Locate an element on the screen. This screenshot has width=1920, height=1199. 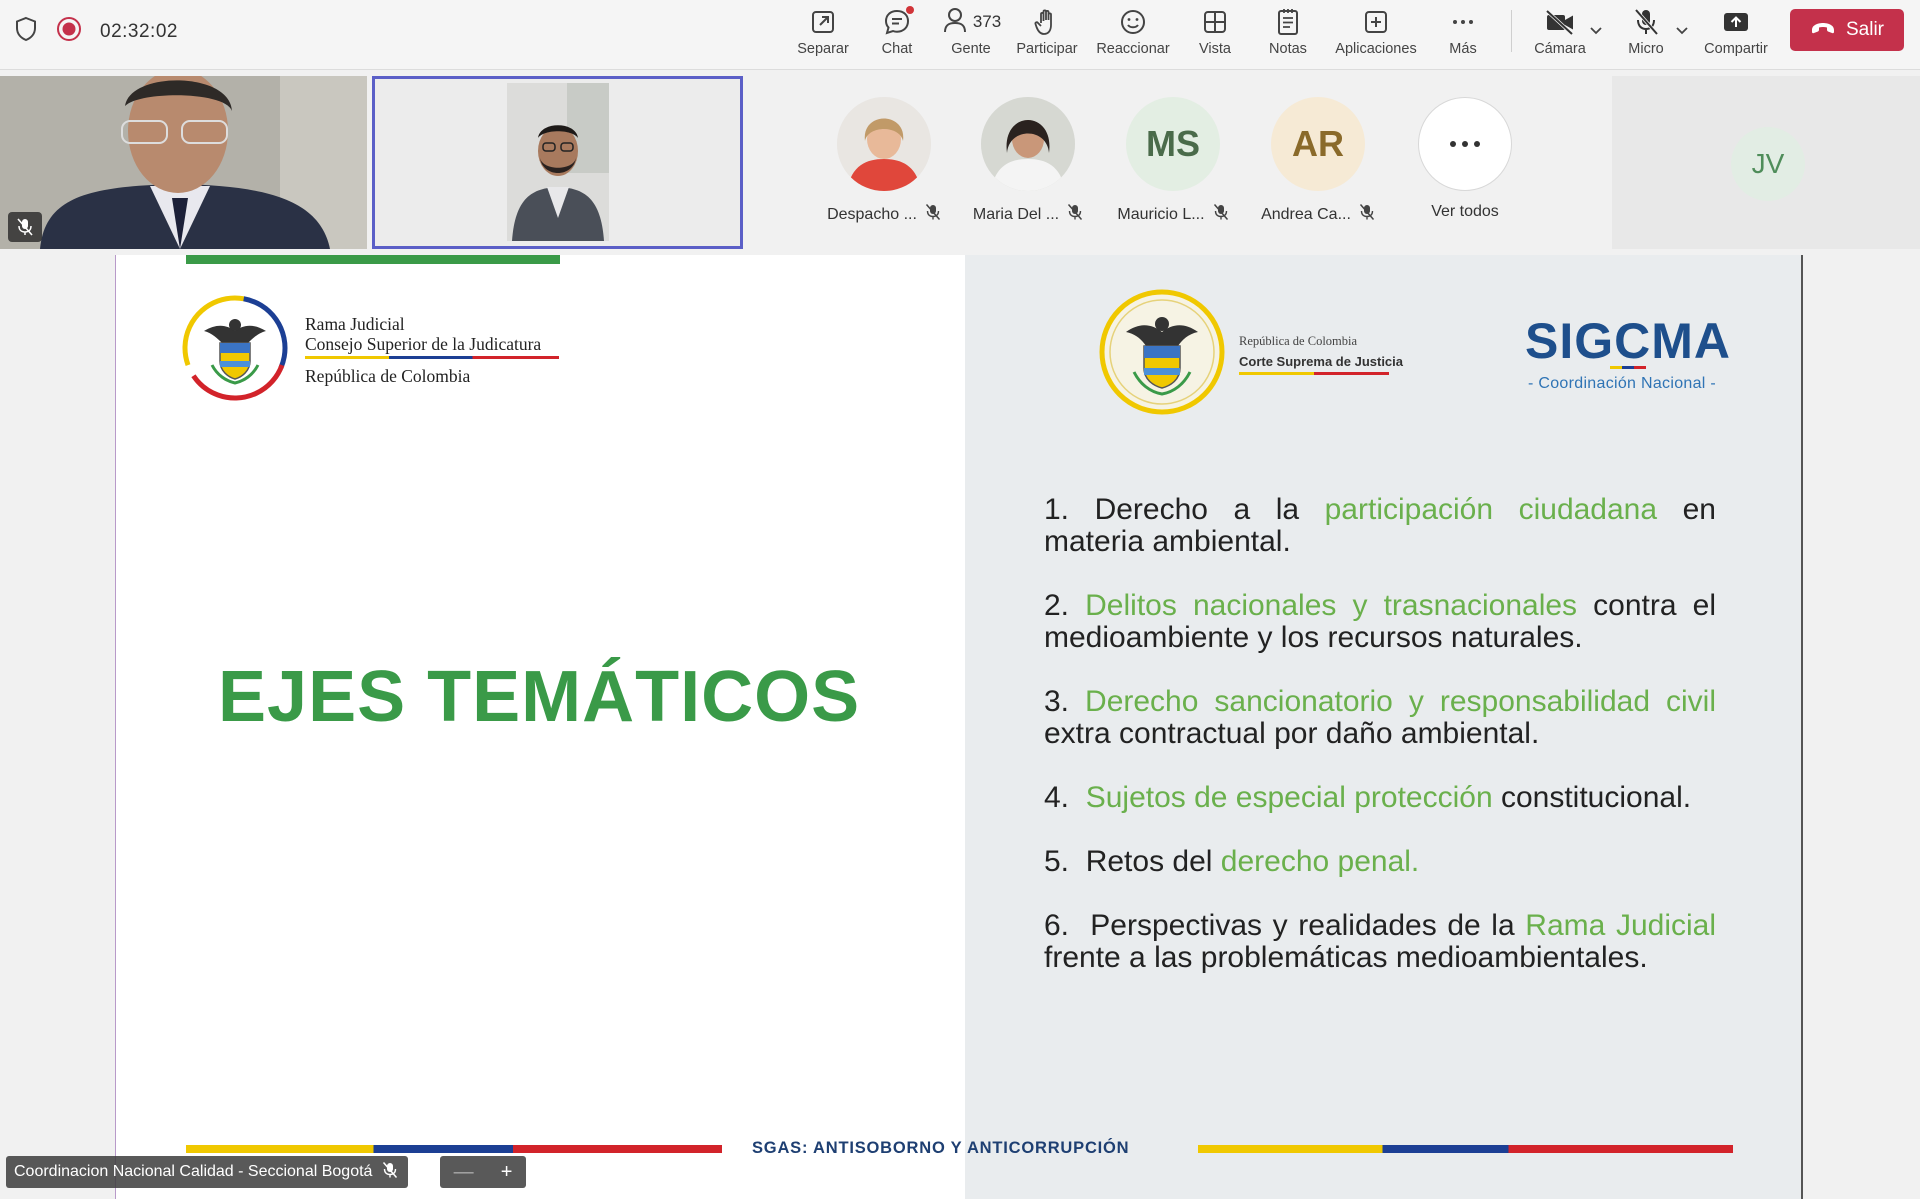
overflow-participant-panel: JV is located at coordinates (1766, 162).